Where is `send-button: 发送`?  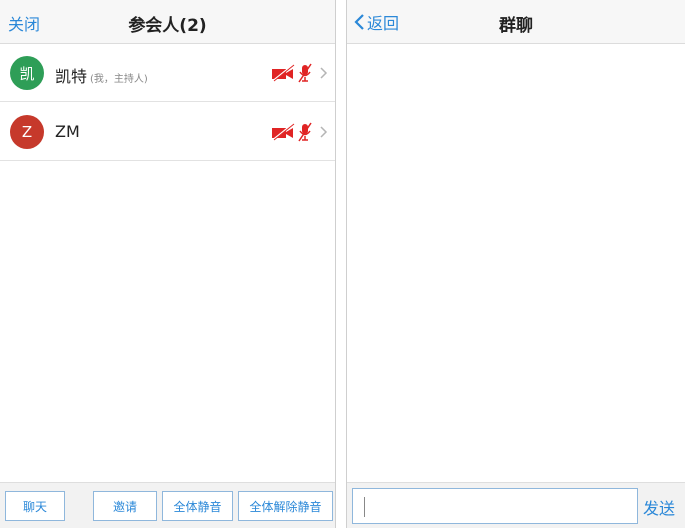 send-button: 发送 is located at coordinates (659, 507).